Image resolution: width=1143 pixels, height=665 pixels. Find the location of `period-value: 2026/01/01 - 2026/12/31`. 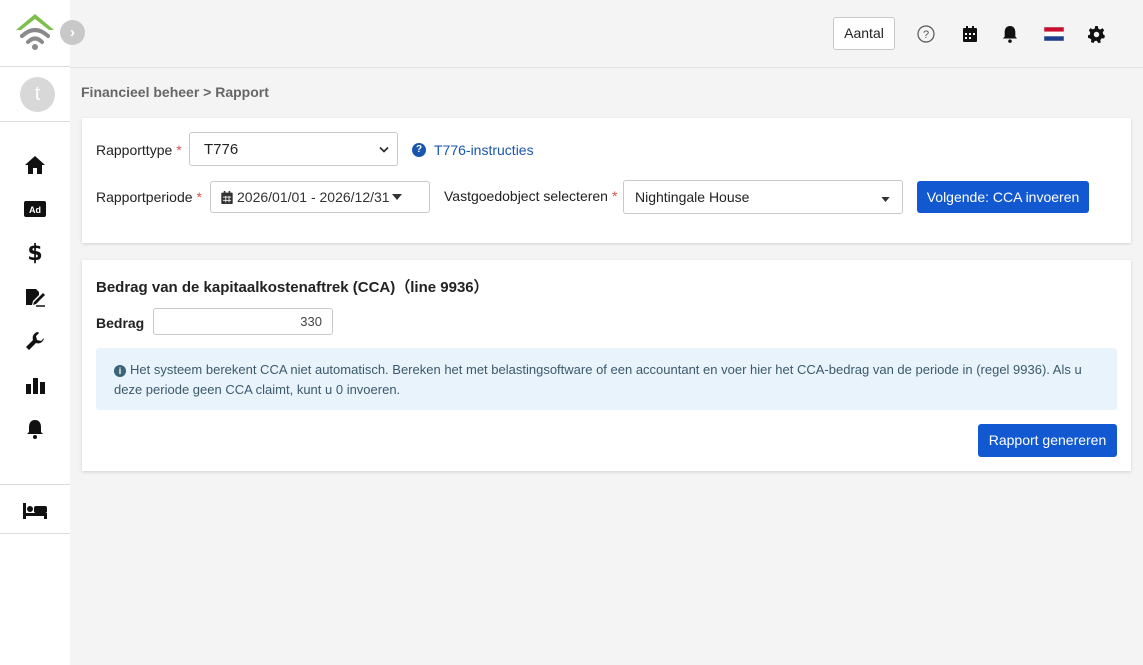

period-value: 2026/01/01 - 2026/12/31 is located at coordinates (313, 197).